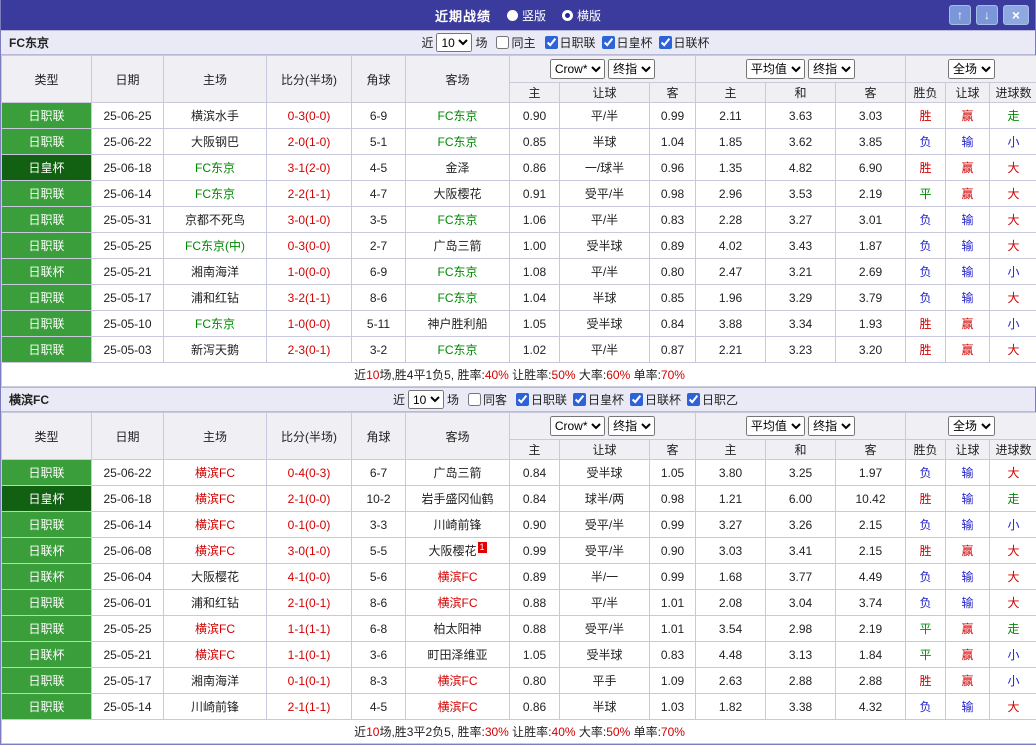 The width and height of the screenshot is (1036, 745). What do you see at coordinates (458, 551) in the screenshot?
I see `cell-away-team: 大阪樱花1` at bounding box center [458, 551].